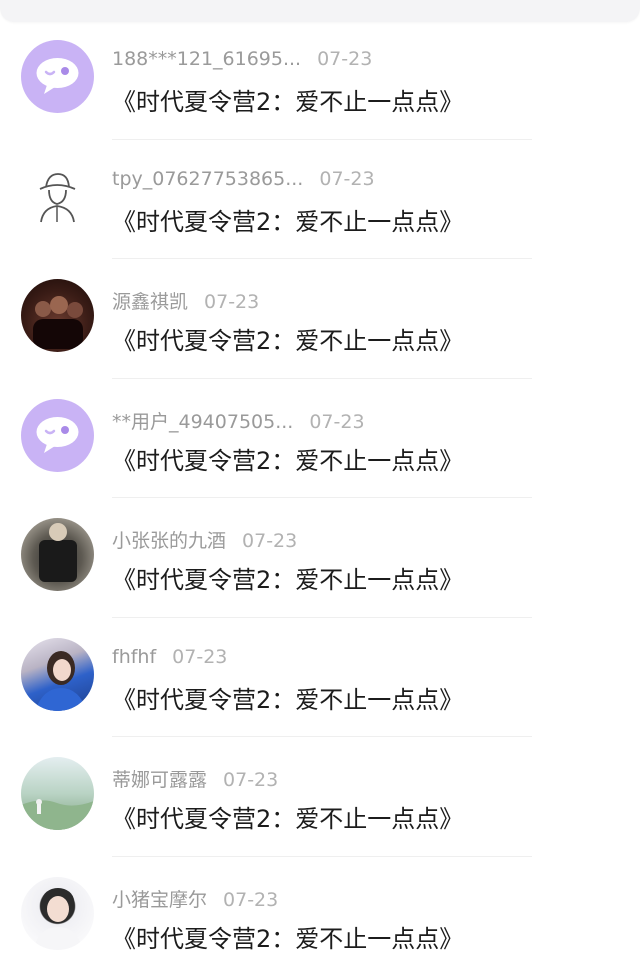  Describe the element at coordinates (169, 657) in the screenshot. I see `message-meta: fhfhf 07-23` at that location.